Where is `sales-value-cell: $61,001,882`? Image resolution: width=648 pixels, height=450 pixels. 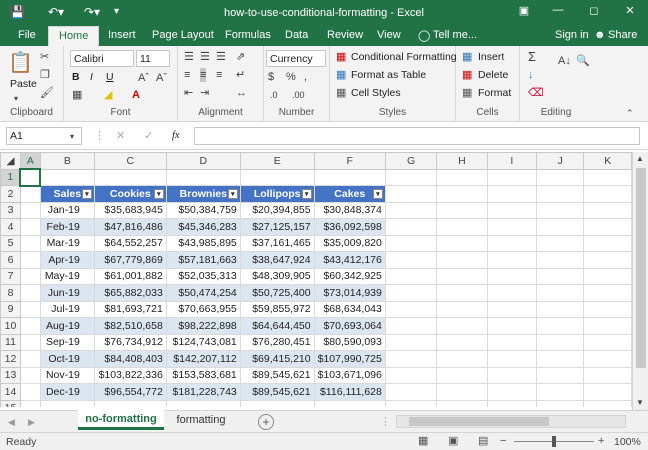 sales-value-cell: $61,001,882 is located at coordinates (130, 276).